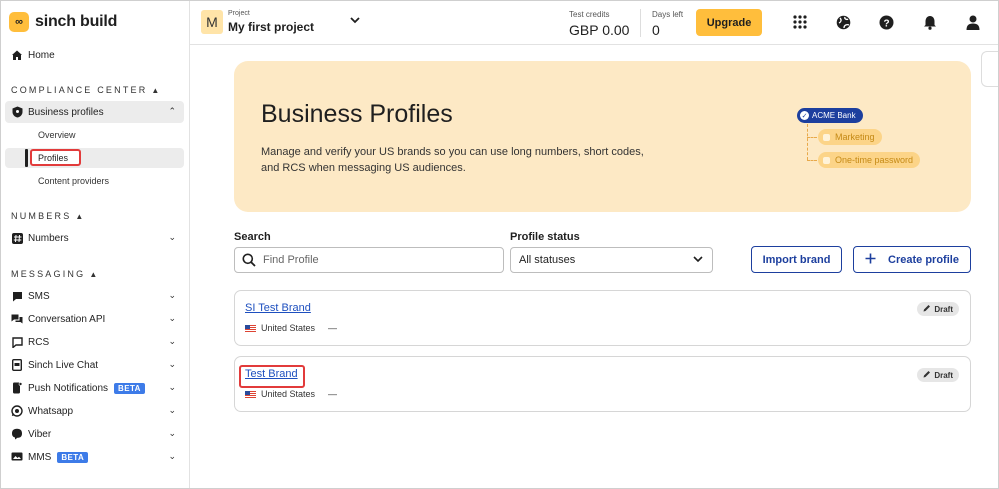 The height and width of the screenshot is (489, 999). I want to click on hash-icon, so click(17, 238).